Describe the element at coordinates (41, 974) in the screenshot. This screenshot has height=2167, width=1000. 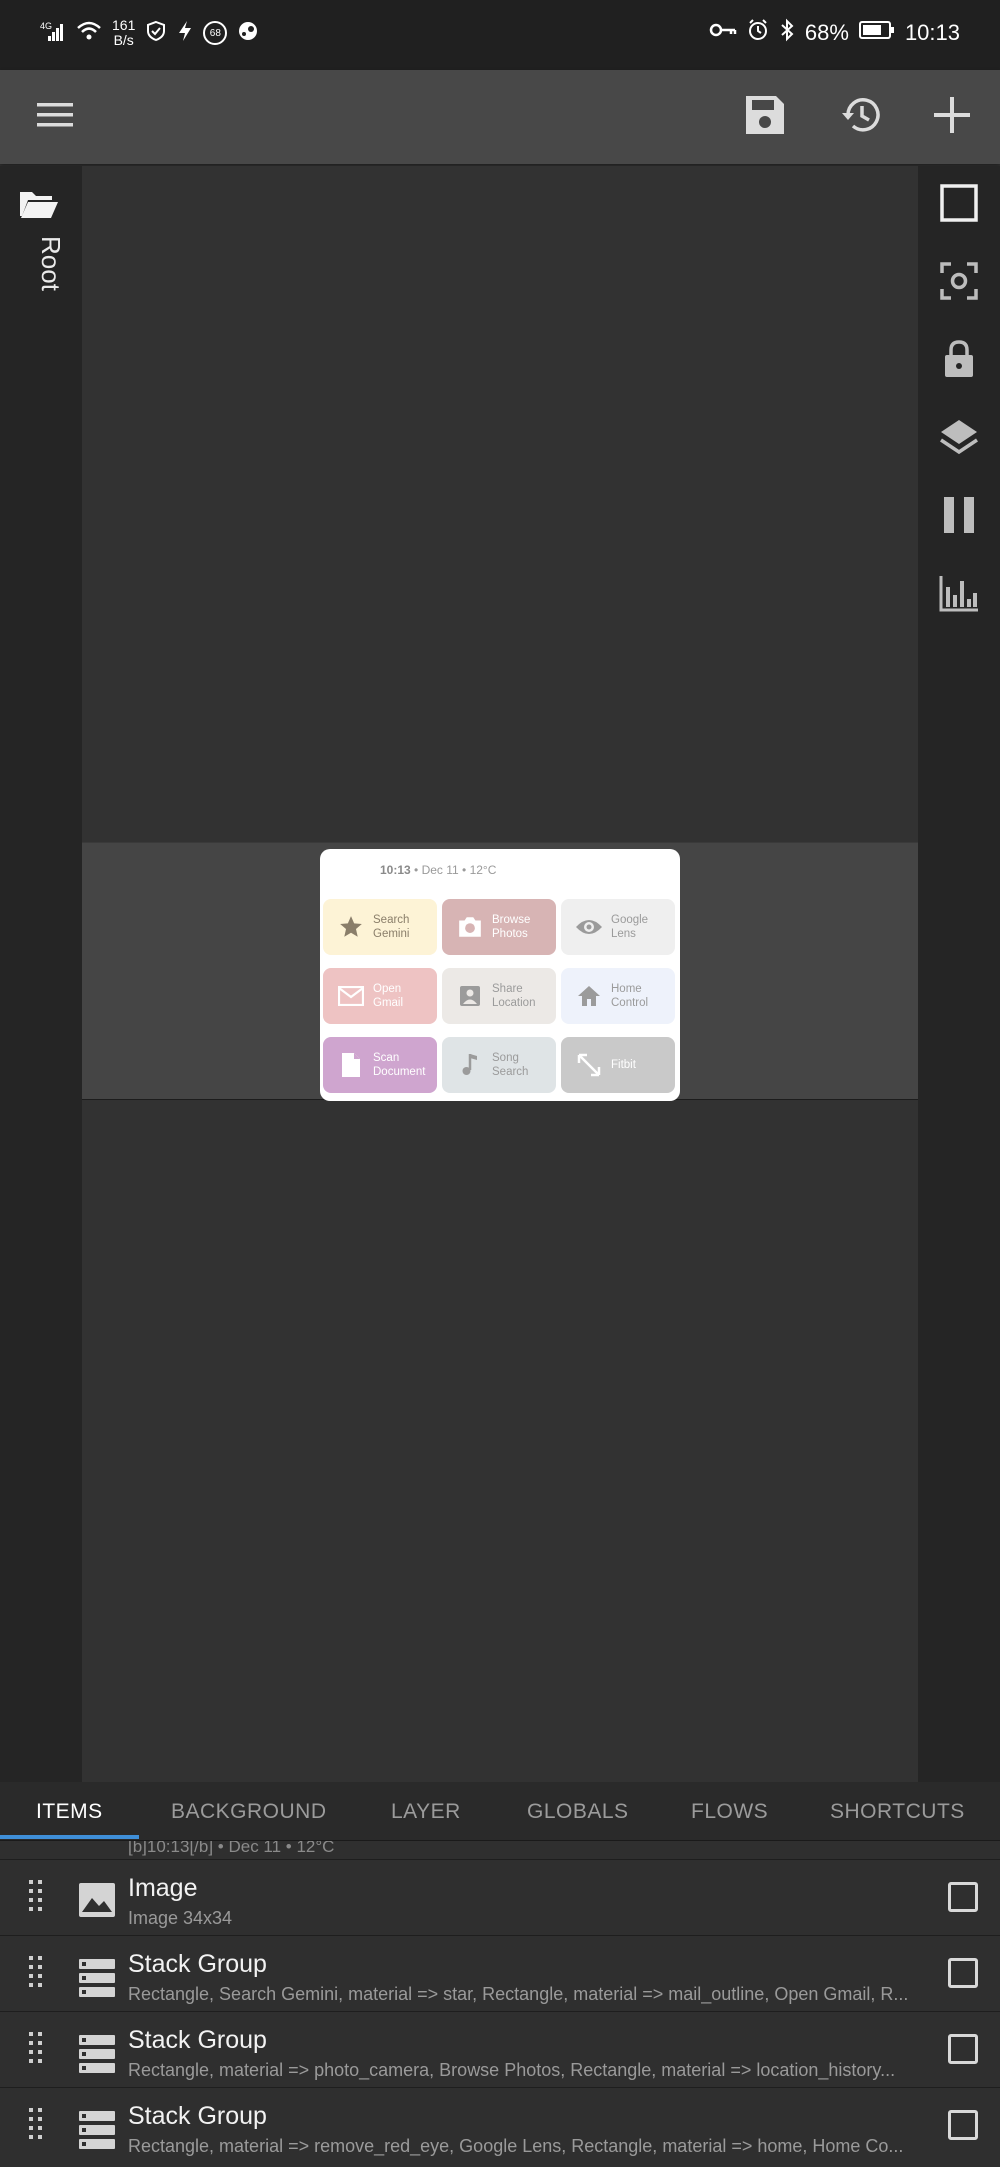
I see `hierarchy-panel: Root` at that location.